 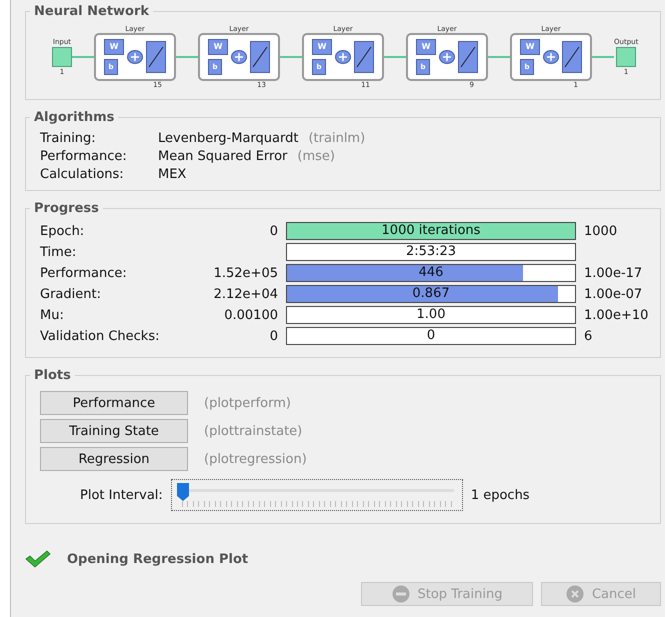 I want to click on group-title: Algorithms, so click(x=74, y=117).